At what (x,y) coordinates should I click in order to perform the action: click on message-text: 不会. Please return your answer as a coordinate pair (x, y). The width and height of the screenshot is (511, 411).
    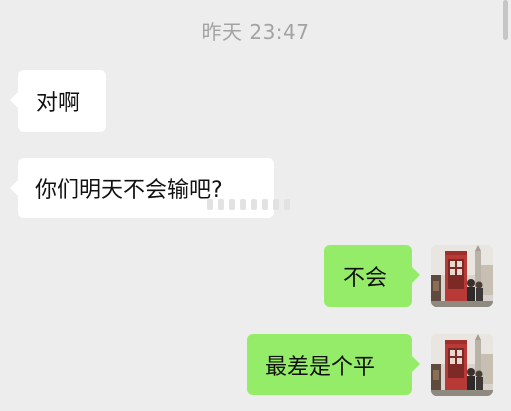
    Looking at the image, I should click on (365, 278).